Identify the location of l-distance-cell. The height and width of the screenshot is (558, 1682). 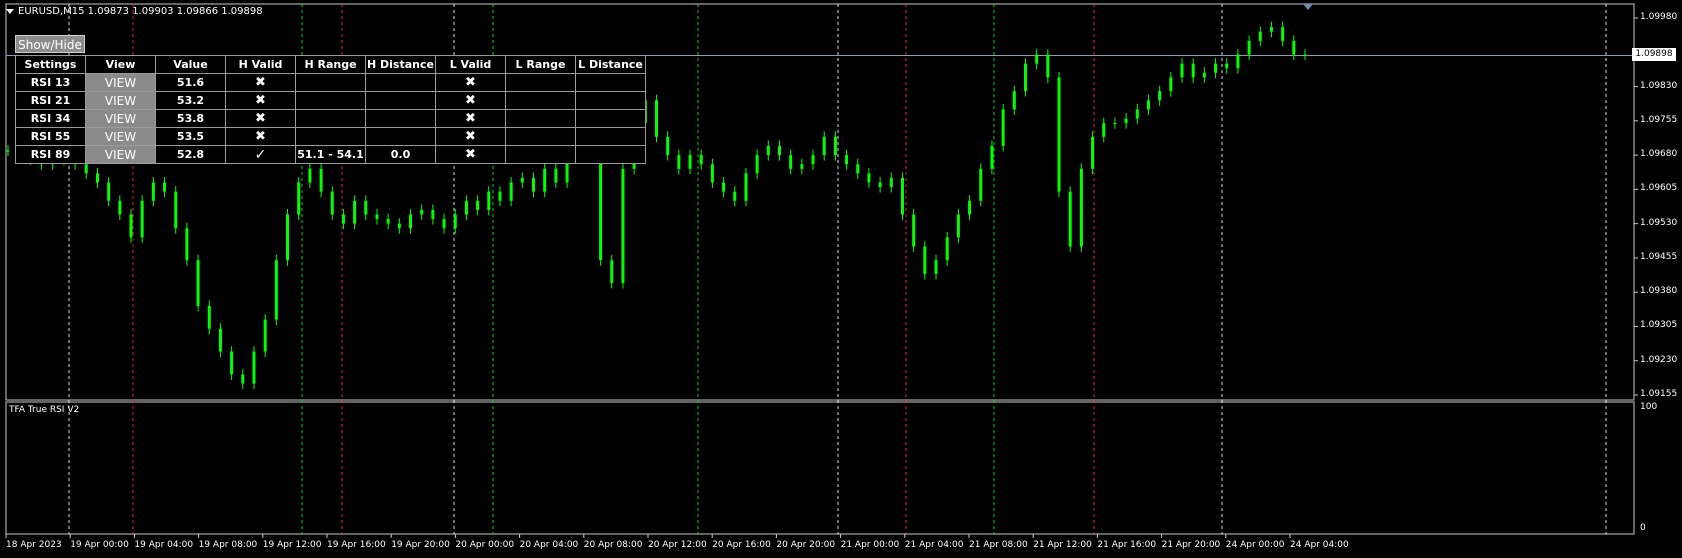
(610, 154).